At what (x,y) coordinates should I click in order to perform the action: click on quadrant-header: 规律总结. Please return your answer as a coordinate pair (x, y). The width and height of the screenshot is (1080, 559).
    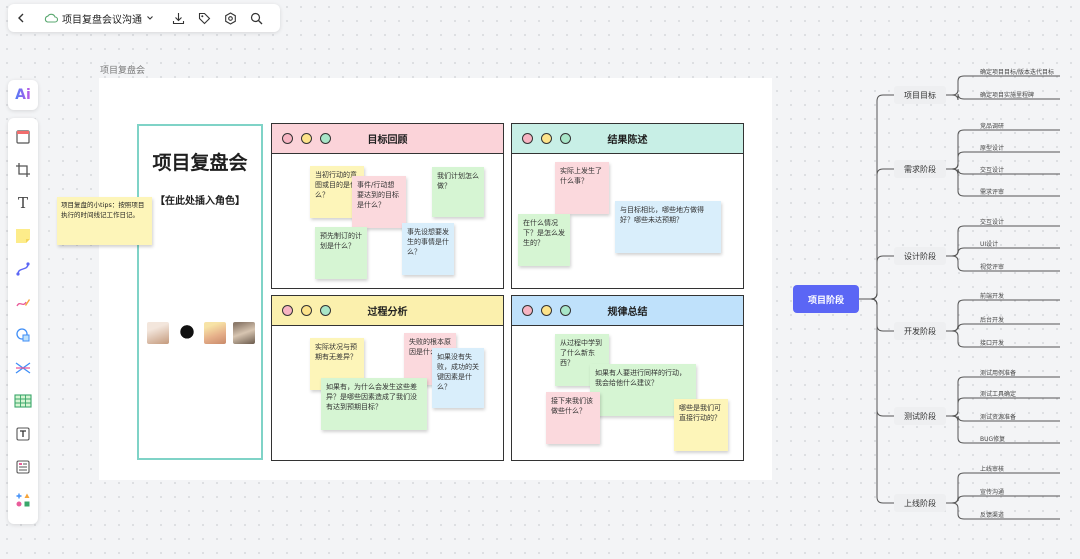
    Looking at the image, I should click on (627, 311).